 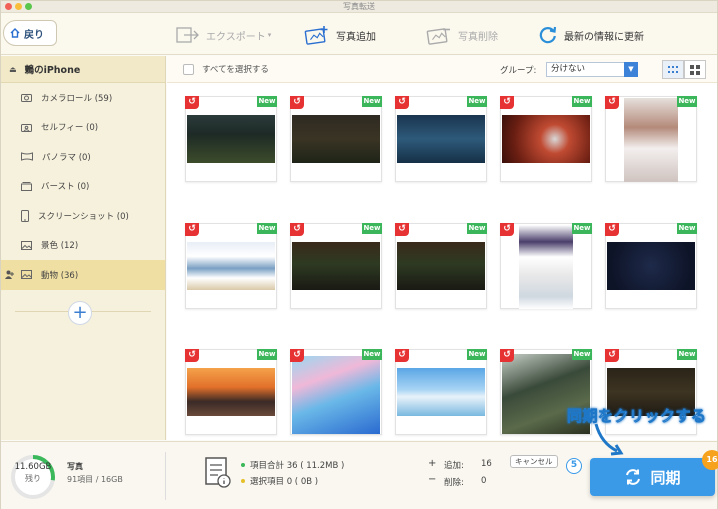 I want to click on camera-icon, so click(x=26, y=98).